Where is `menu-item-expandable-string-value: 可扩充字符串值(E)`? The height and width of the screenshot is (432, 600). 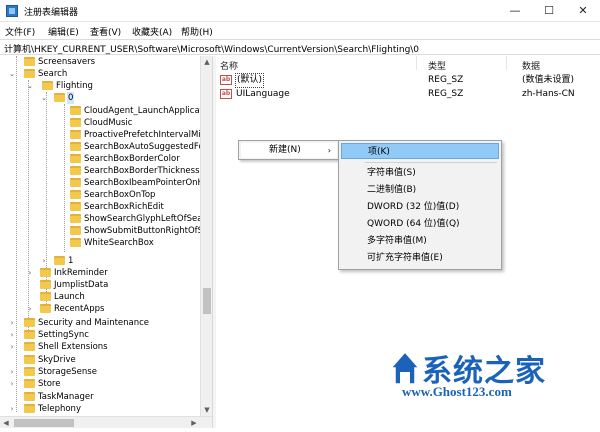
menu-item-expandable-string-value: 可扩充字符串值(E) is located at coordinates (420, 258).